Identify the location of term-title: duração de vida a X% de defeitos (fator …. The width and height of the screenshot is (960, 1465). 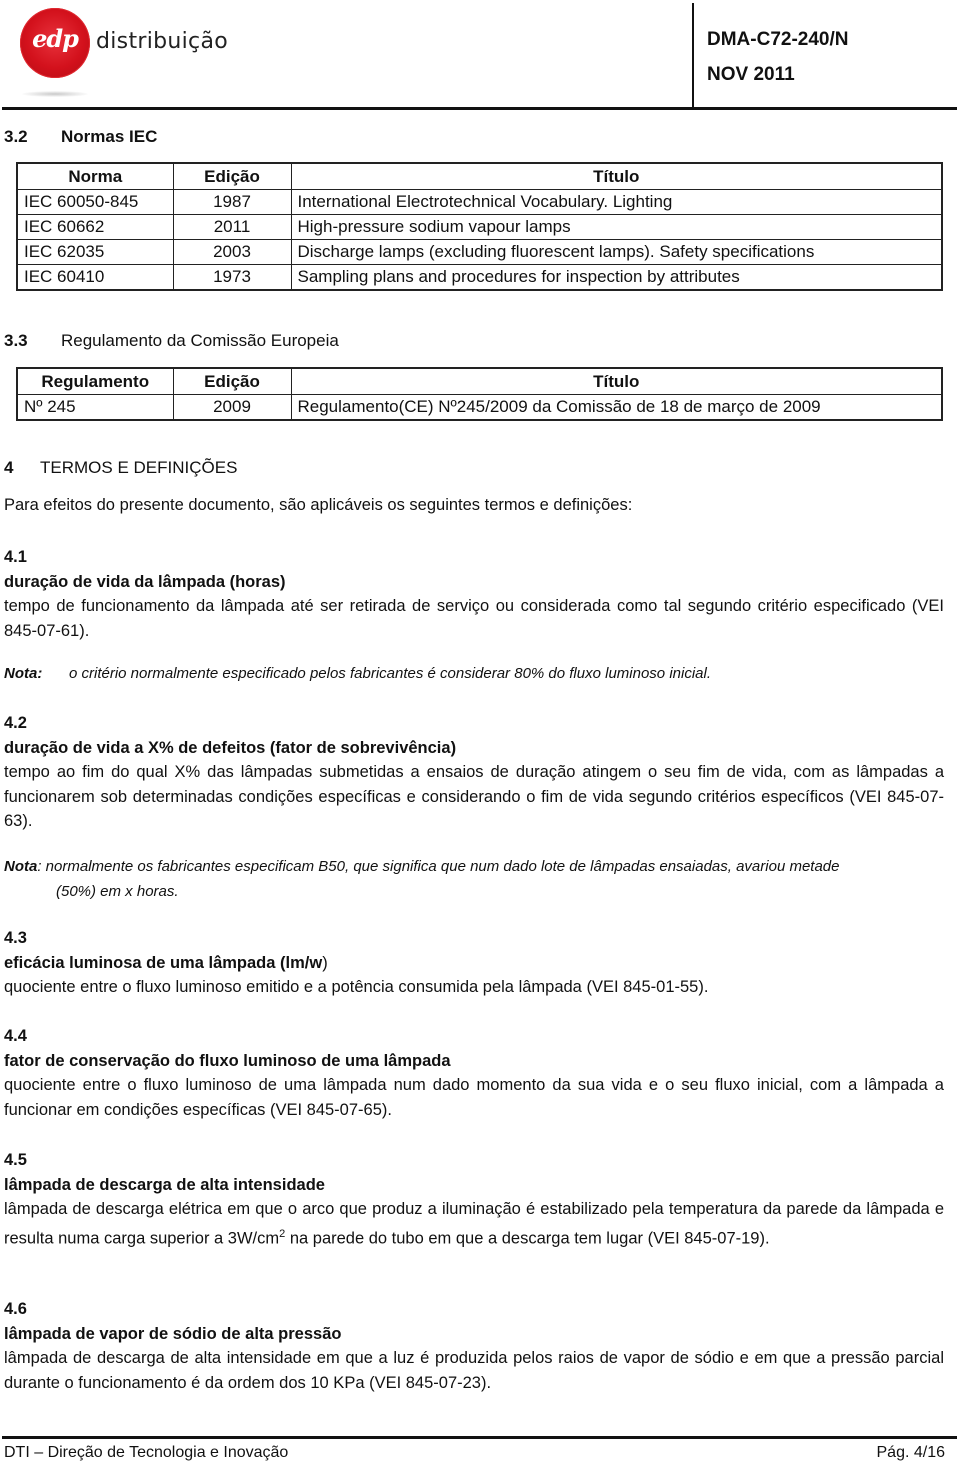
(230, 747).